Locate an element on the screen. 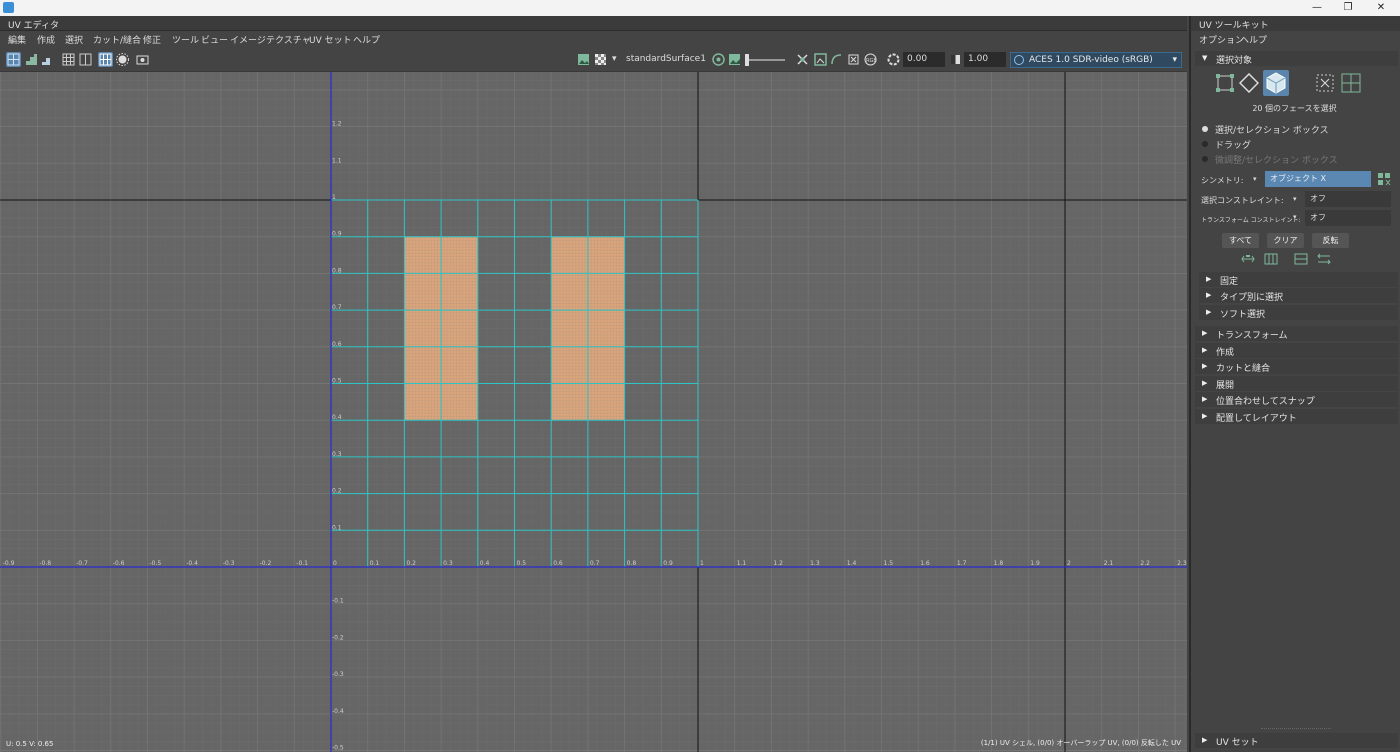 Image resolution: width=1400 pixels, height=752 pixels. vertex-mode-icon is located at coordinates (1225, 83).